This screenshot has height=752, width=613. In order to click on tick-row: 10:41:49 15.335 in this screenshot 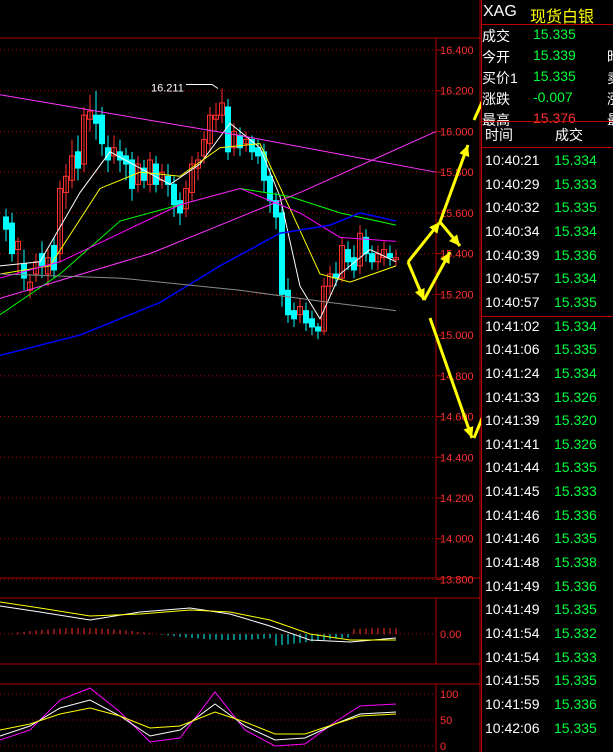, I will do `click(547, 609)`.